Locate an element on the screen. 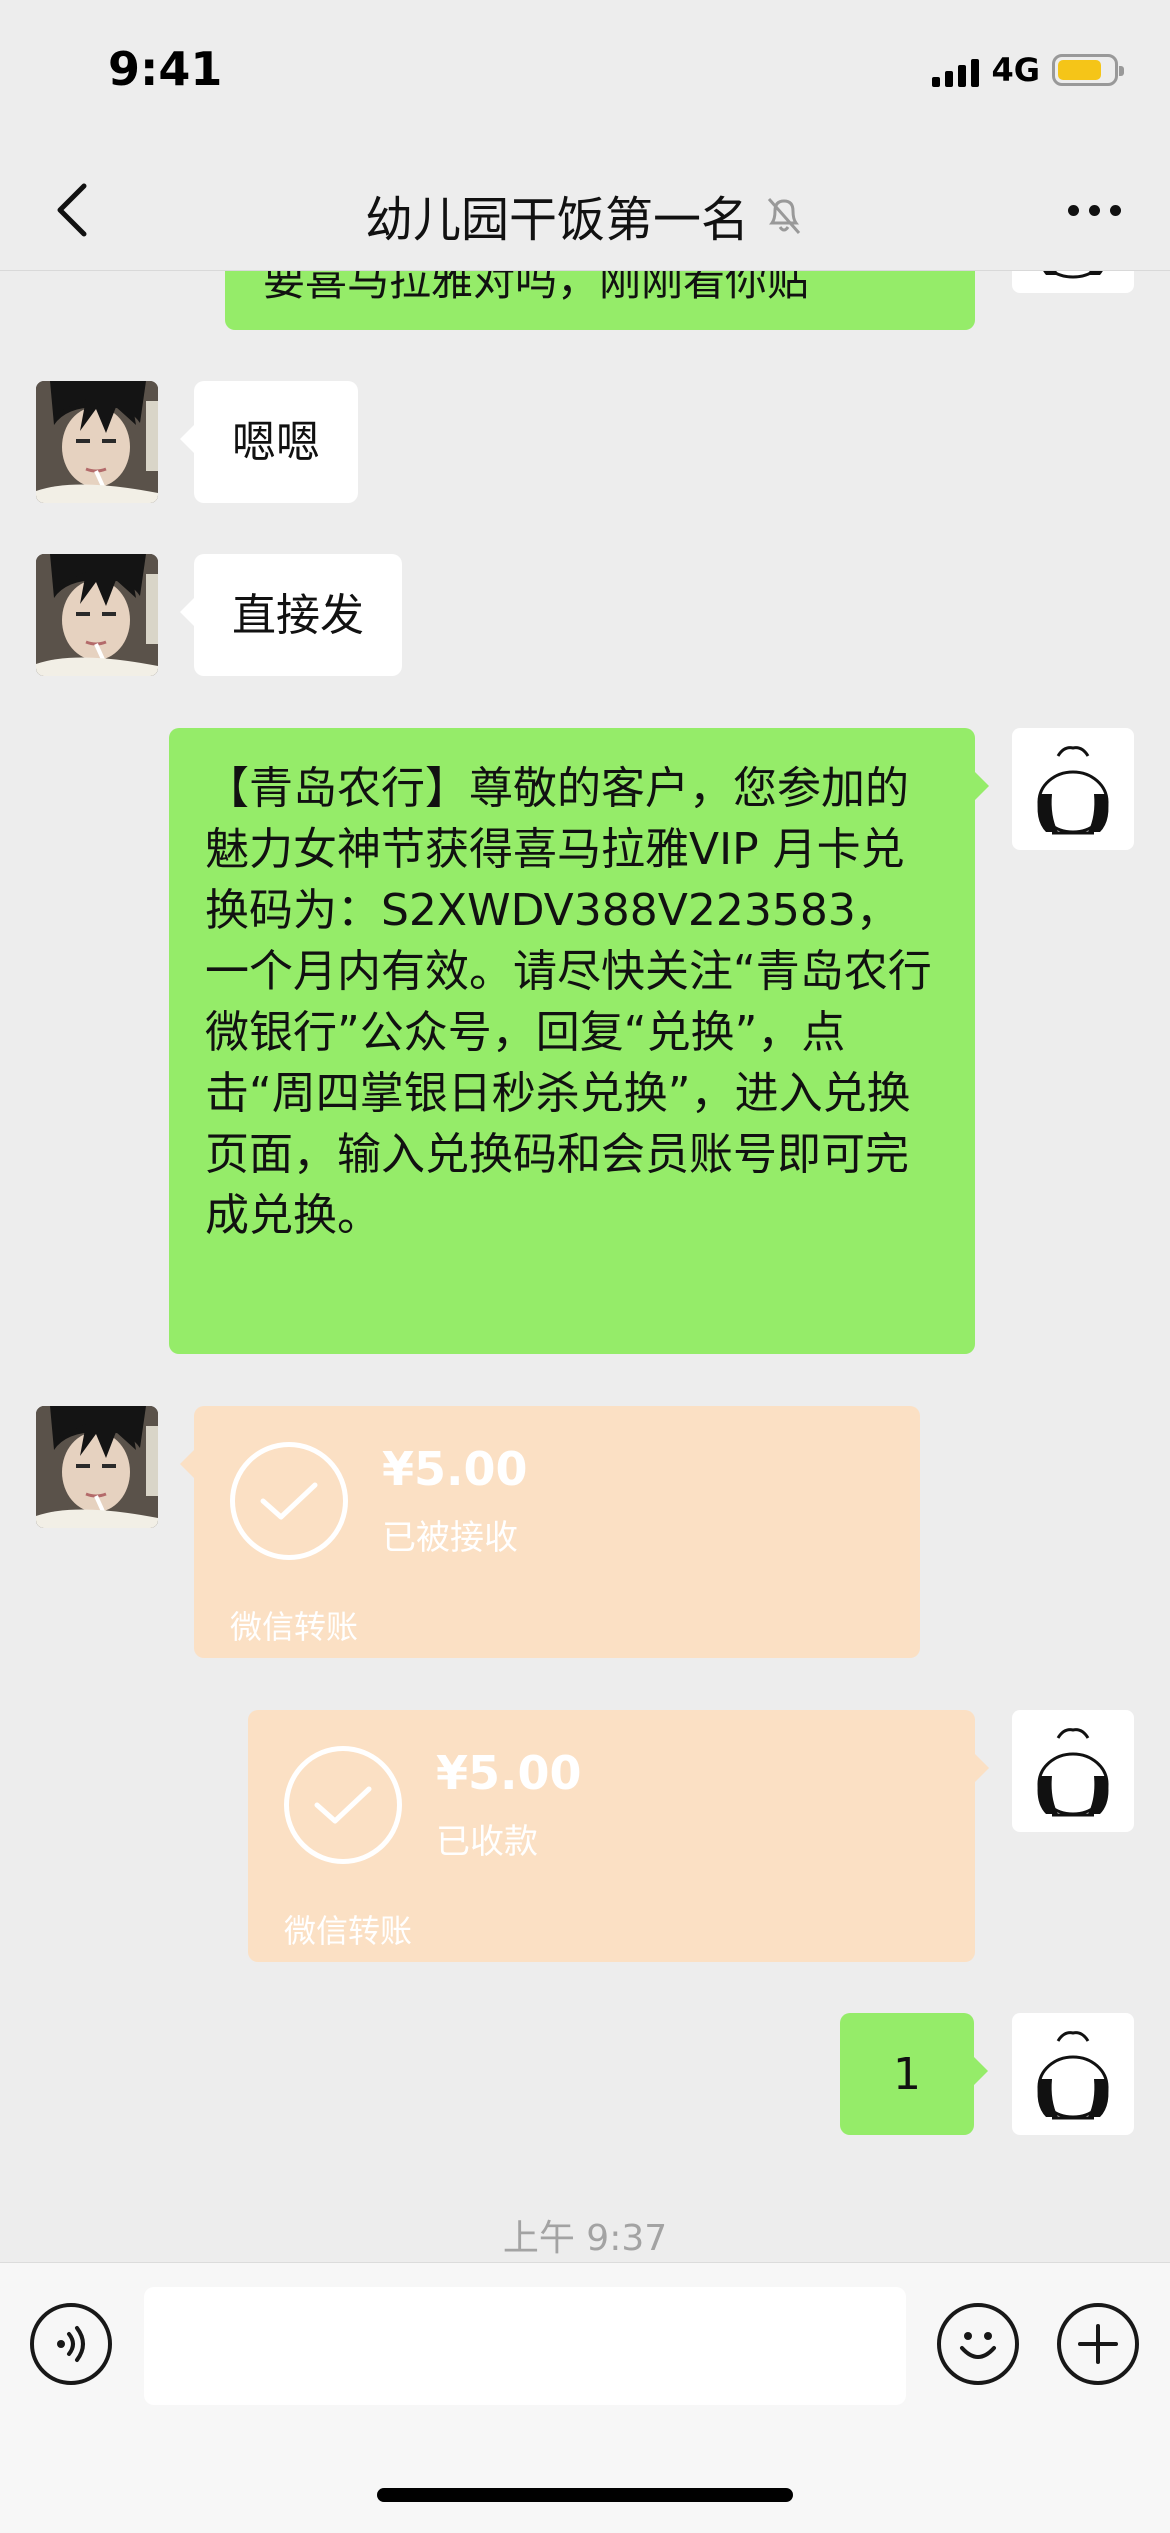 The width and height of the screenshot is (1170, 2533). message-text: 嗯嗯 is located at coordinates (276, 442).